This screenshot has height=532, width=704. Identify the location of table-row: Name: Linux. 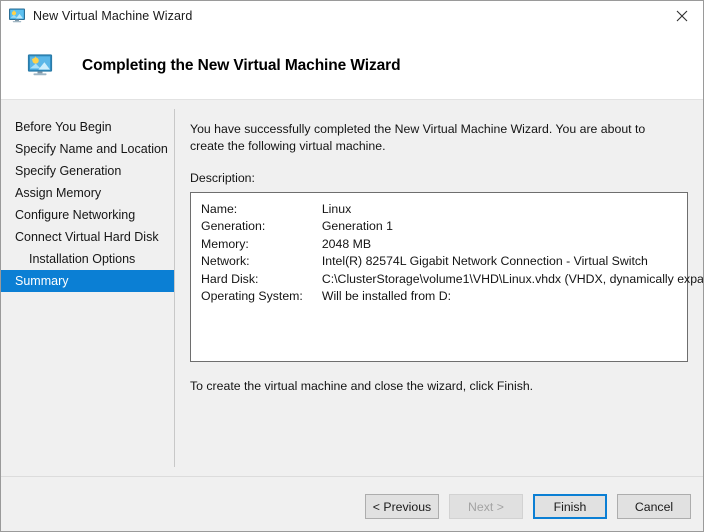
(452, 210).